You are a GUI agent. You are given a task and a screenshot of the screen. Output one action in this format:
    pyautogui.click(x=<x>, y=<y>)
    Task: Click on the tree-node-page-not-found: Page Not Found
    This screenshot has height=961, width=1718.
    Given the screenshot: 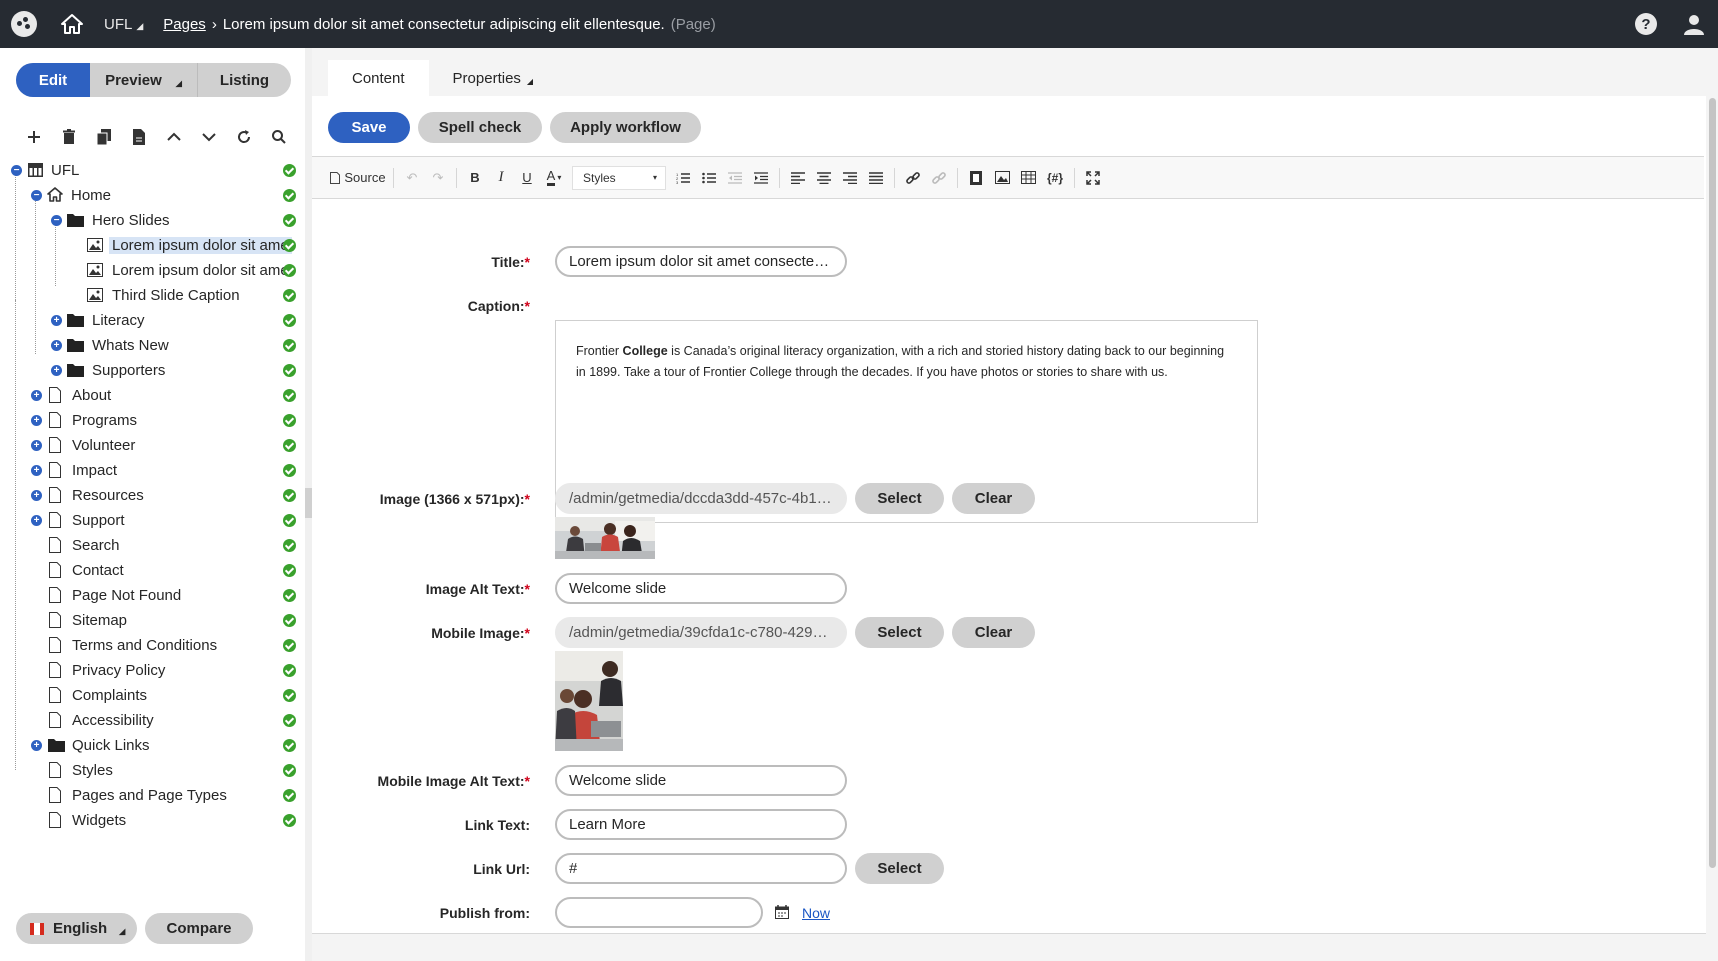 What is the action you would take?
    pyautogui.click(x=150, y=595)
    